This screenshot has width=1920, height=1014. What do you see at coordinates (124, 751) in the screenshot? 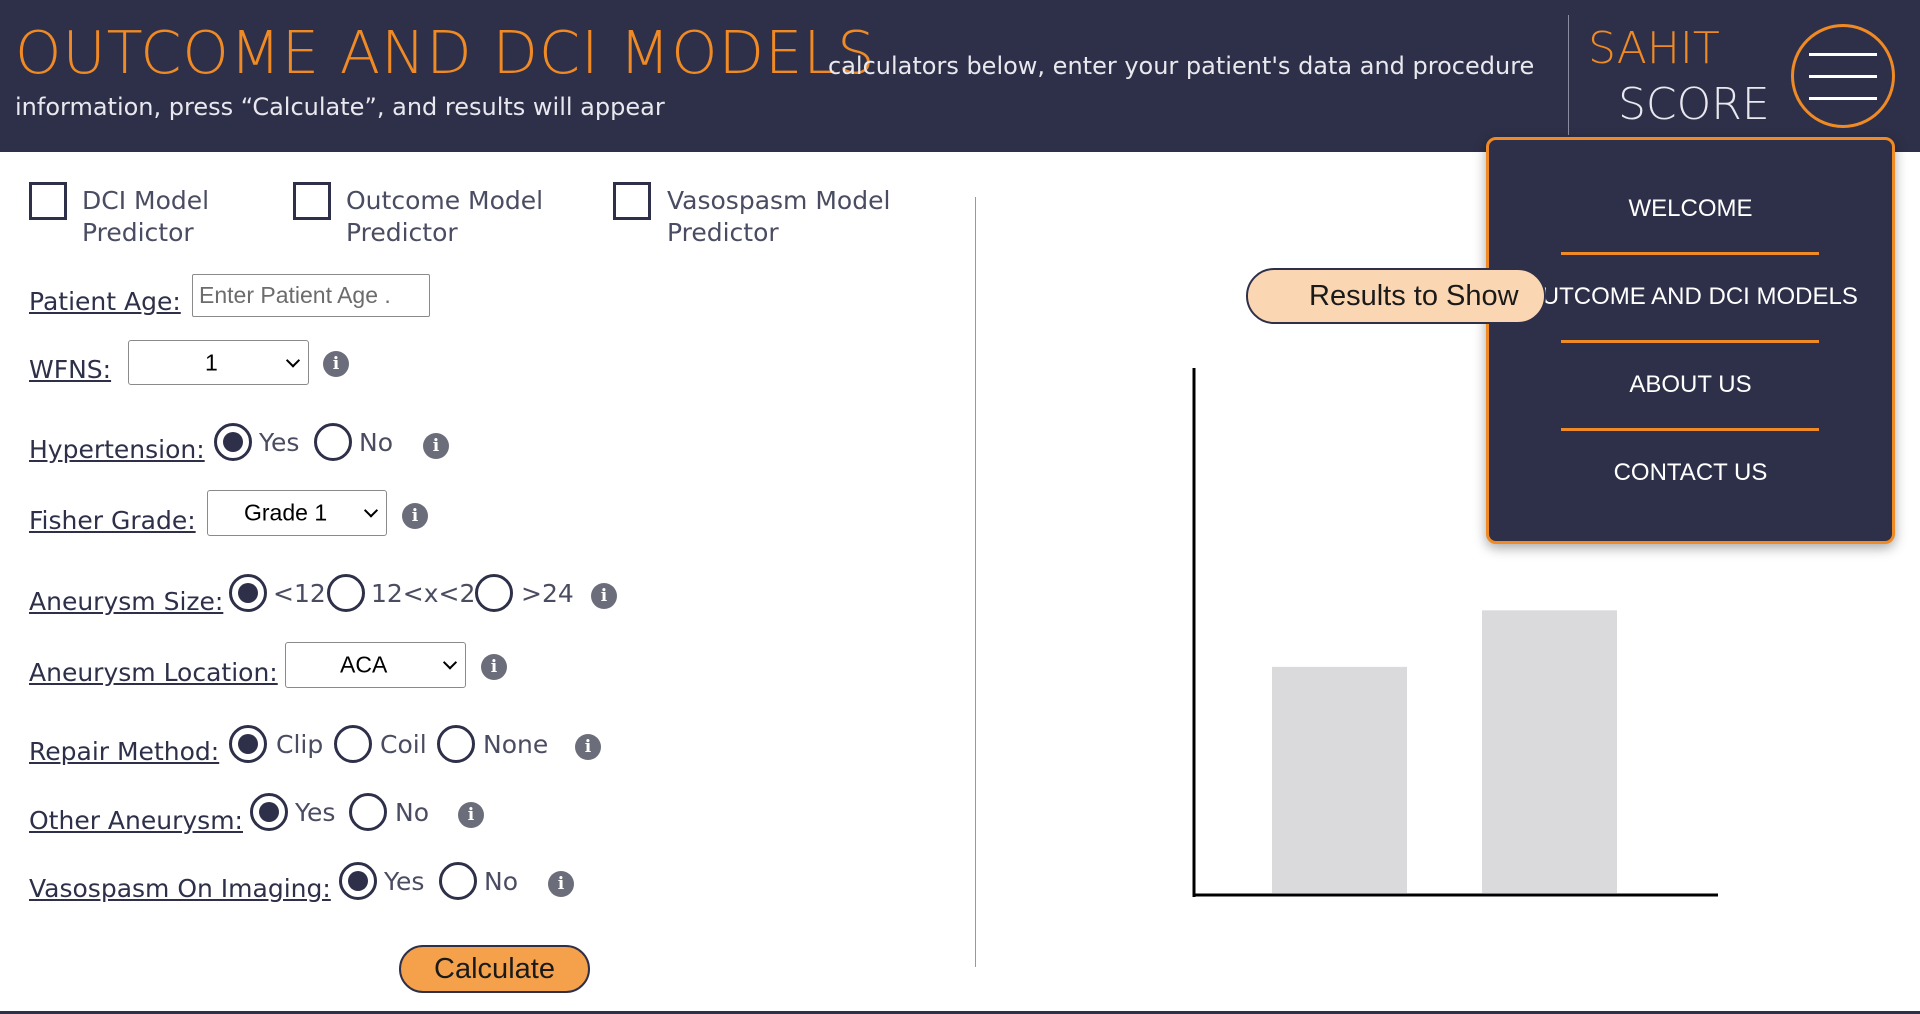
I see `repair-method-label: Repair Method:` at bounding box center [124, 751].